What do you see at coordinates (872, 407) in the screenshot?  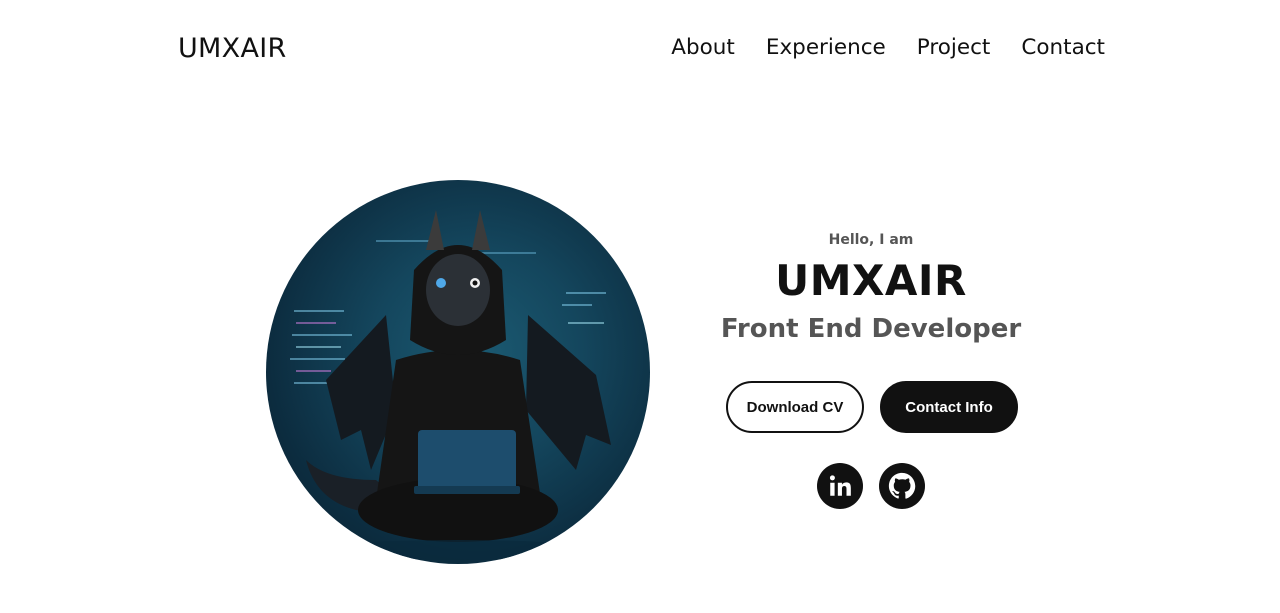 I see `button-group: Download CV Contact Info` at bounding box center [872, 407].